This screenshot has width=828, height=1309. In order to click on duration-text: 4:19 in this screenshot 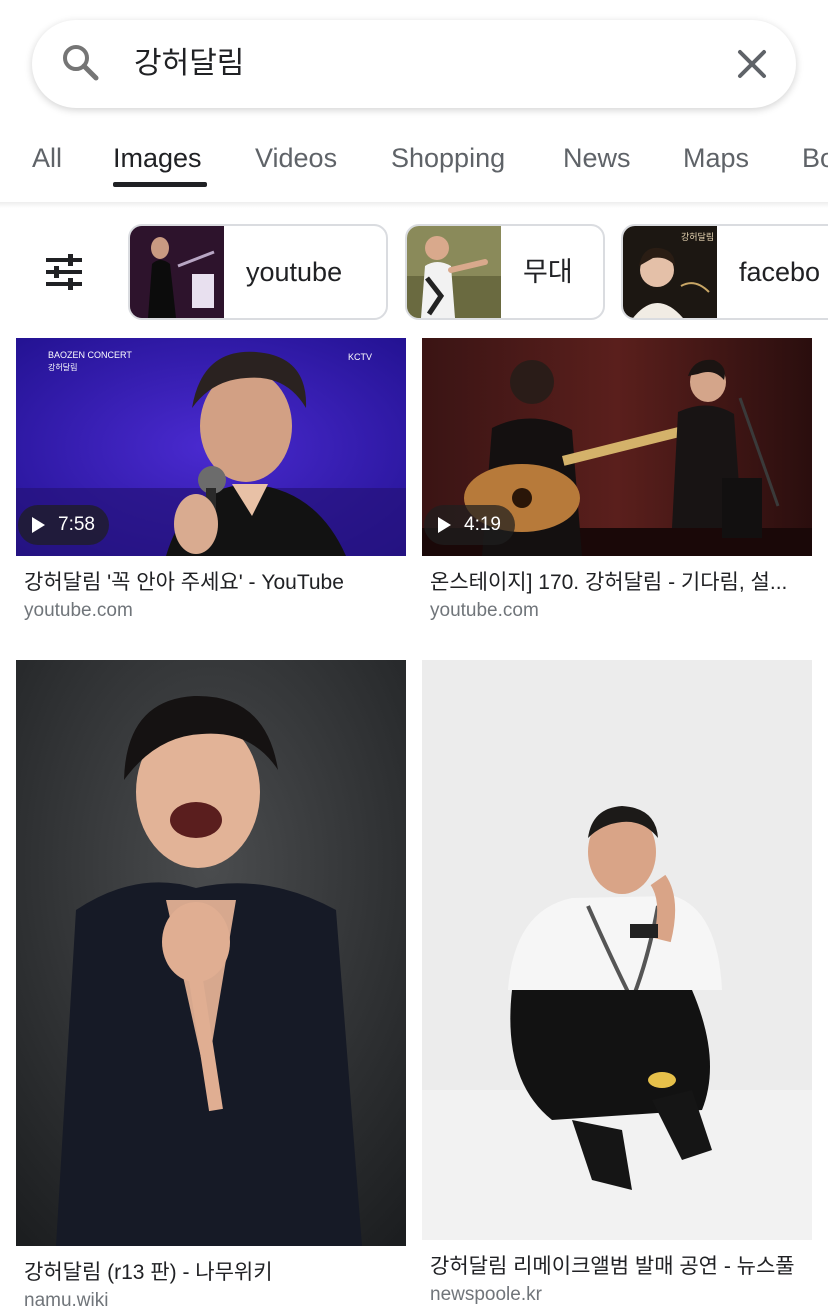, I will do `click(482, 524)`.